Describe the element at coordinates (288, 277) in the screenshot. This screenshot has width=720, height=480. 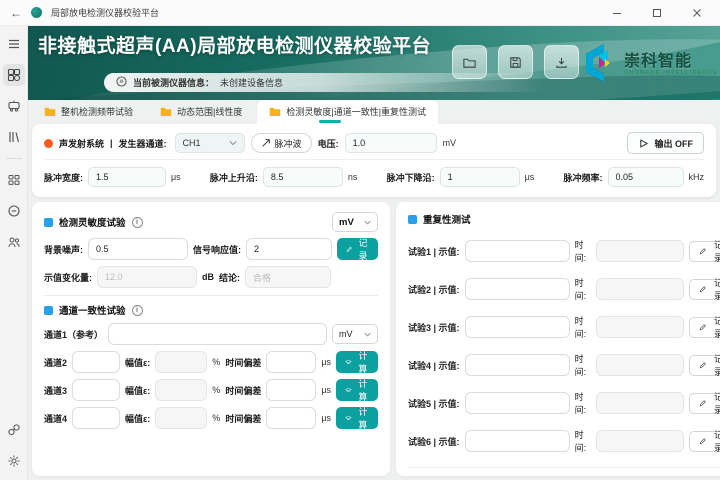
I see `conclusion-input` at that location.